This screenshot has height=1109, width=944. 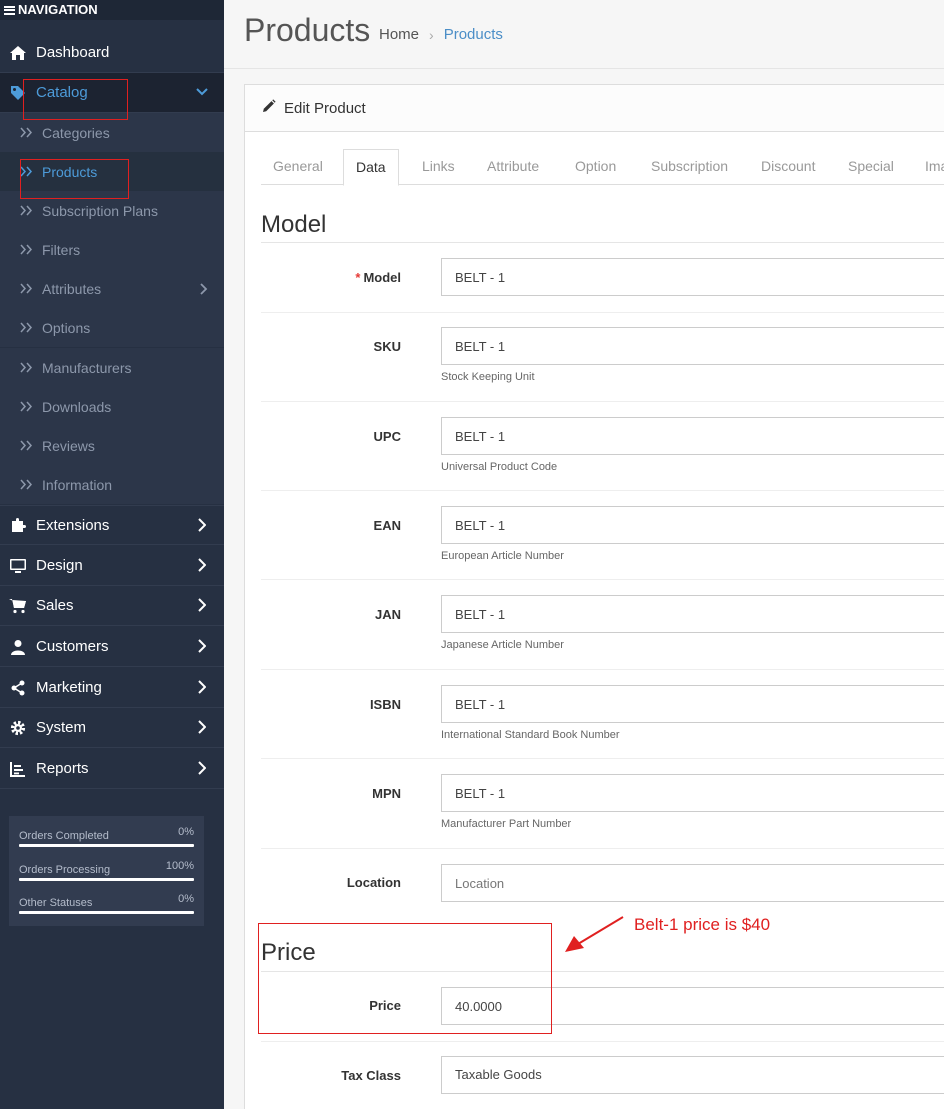 What do you see at coordinates (928, 167) in the screenshot?
I see `tab-image: Ima` at bounding box center [928, 167].